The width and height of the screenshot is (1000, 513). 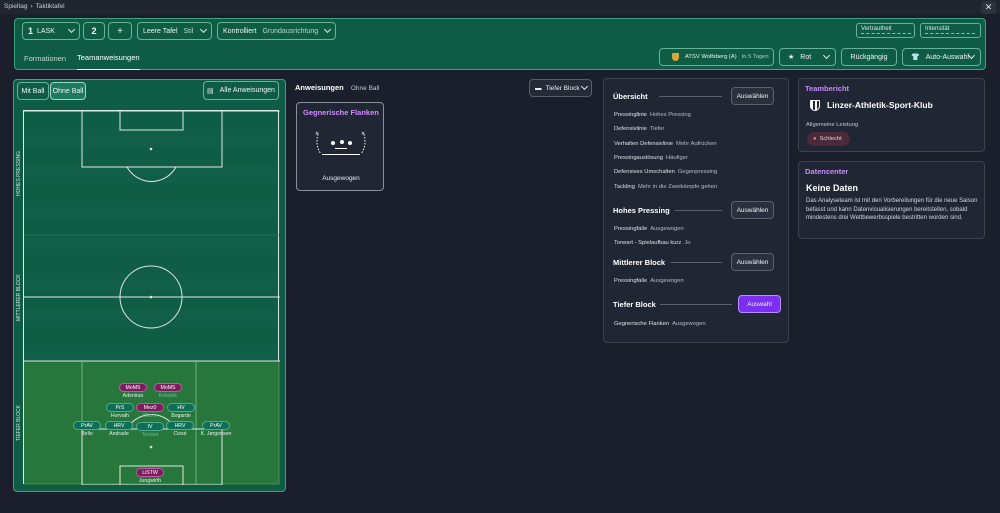 I want to click on control-label: Kontrolliert, so click(x=240, y=31).